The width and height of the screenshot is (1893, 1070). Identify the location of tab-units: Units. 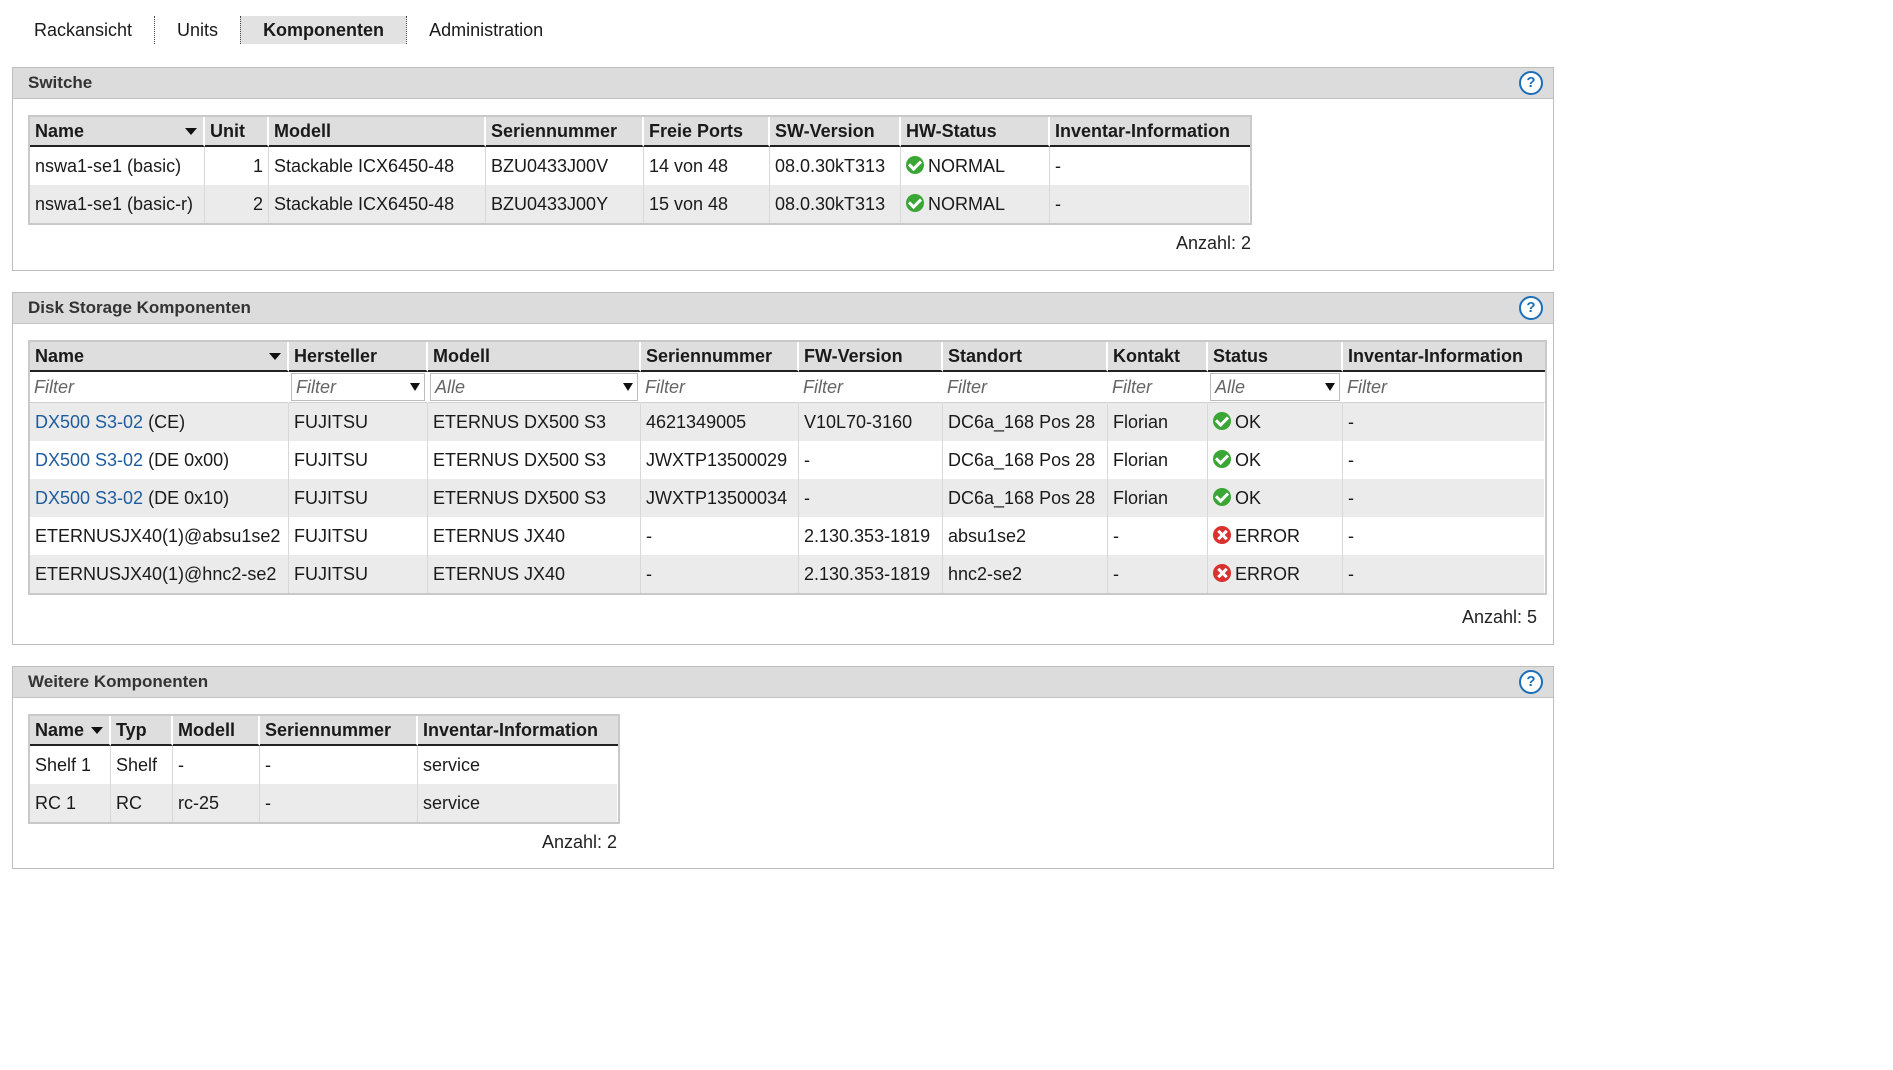
(197, 30).